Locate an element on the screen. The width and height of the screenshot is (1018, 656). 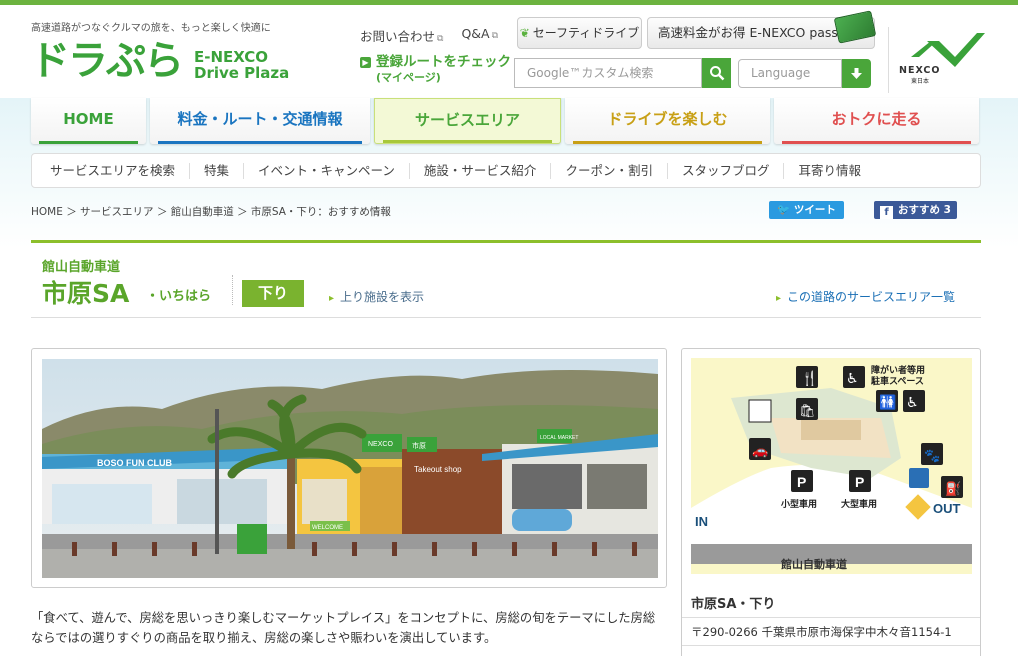
safety-drive-button: ❦ セーフティドライブ is located at coordinates (579, 33).